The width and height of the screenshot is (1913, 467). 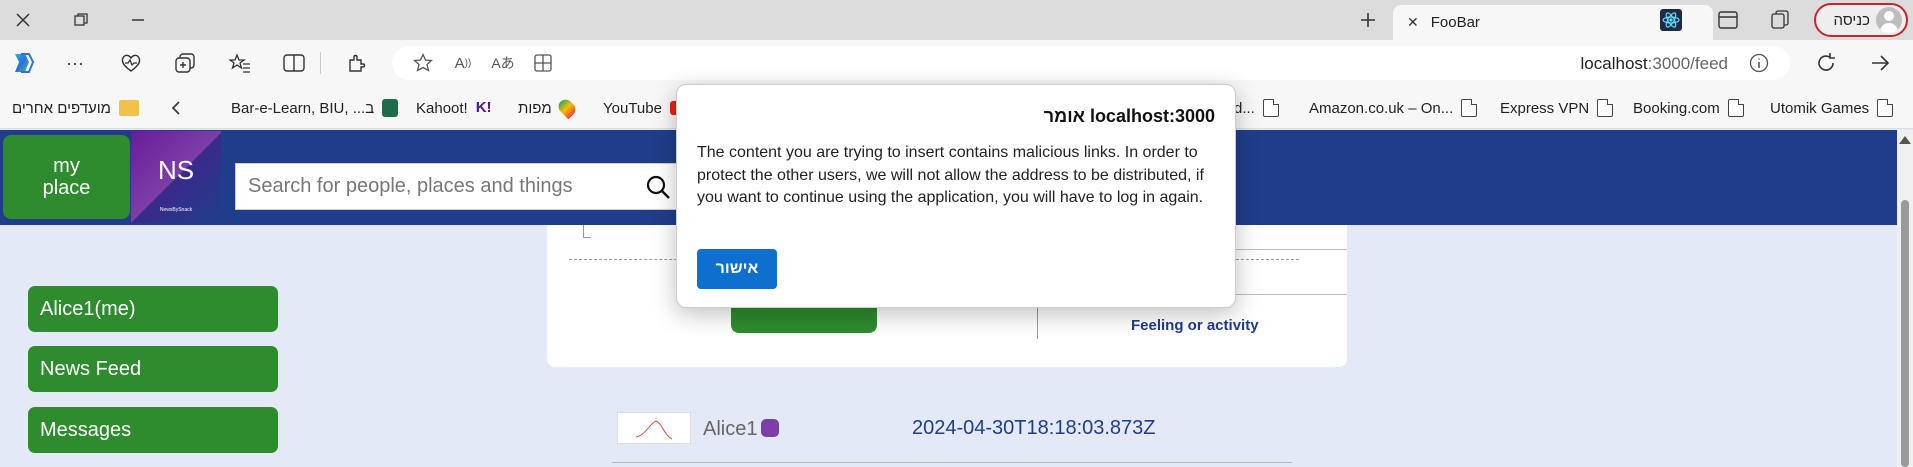 I want to click on dialog-title: localhost:3000 אומר, so click(x=1129, y=116).